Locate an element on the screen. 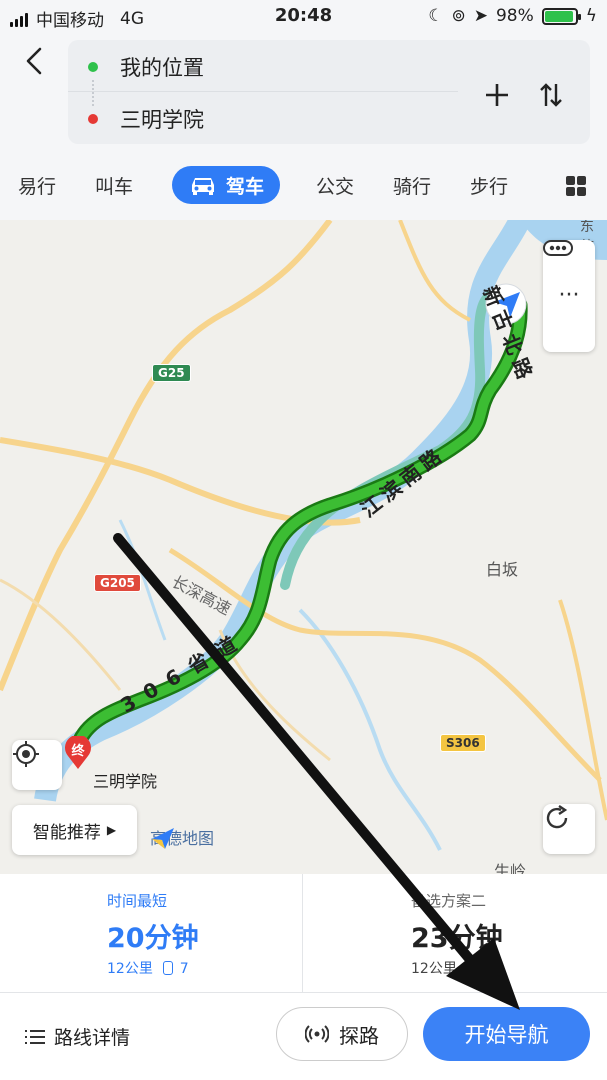 This screenshot has width=607, height=1080. end-dot-icon is located at coordinates (93, 119).